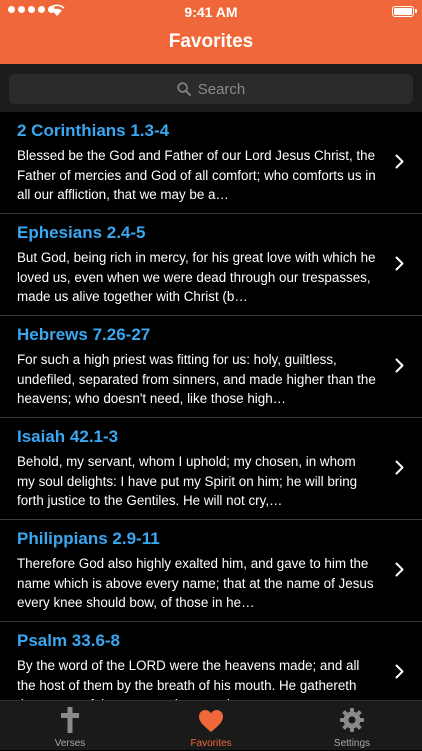  What do you see at coordinates (404, 11) in the screenshot?
I see `battery-icon` at bounding box center [404, 11].